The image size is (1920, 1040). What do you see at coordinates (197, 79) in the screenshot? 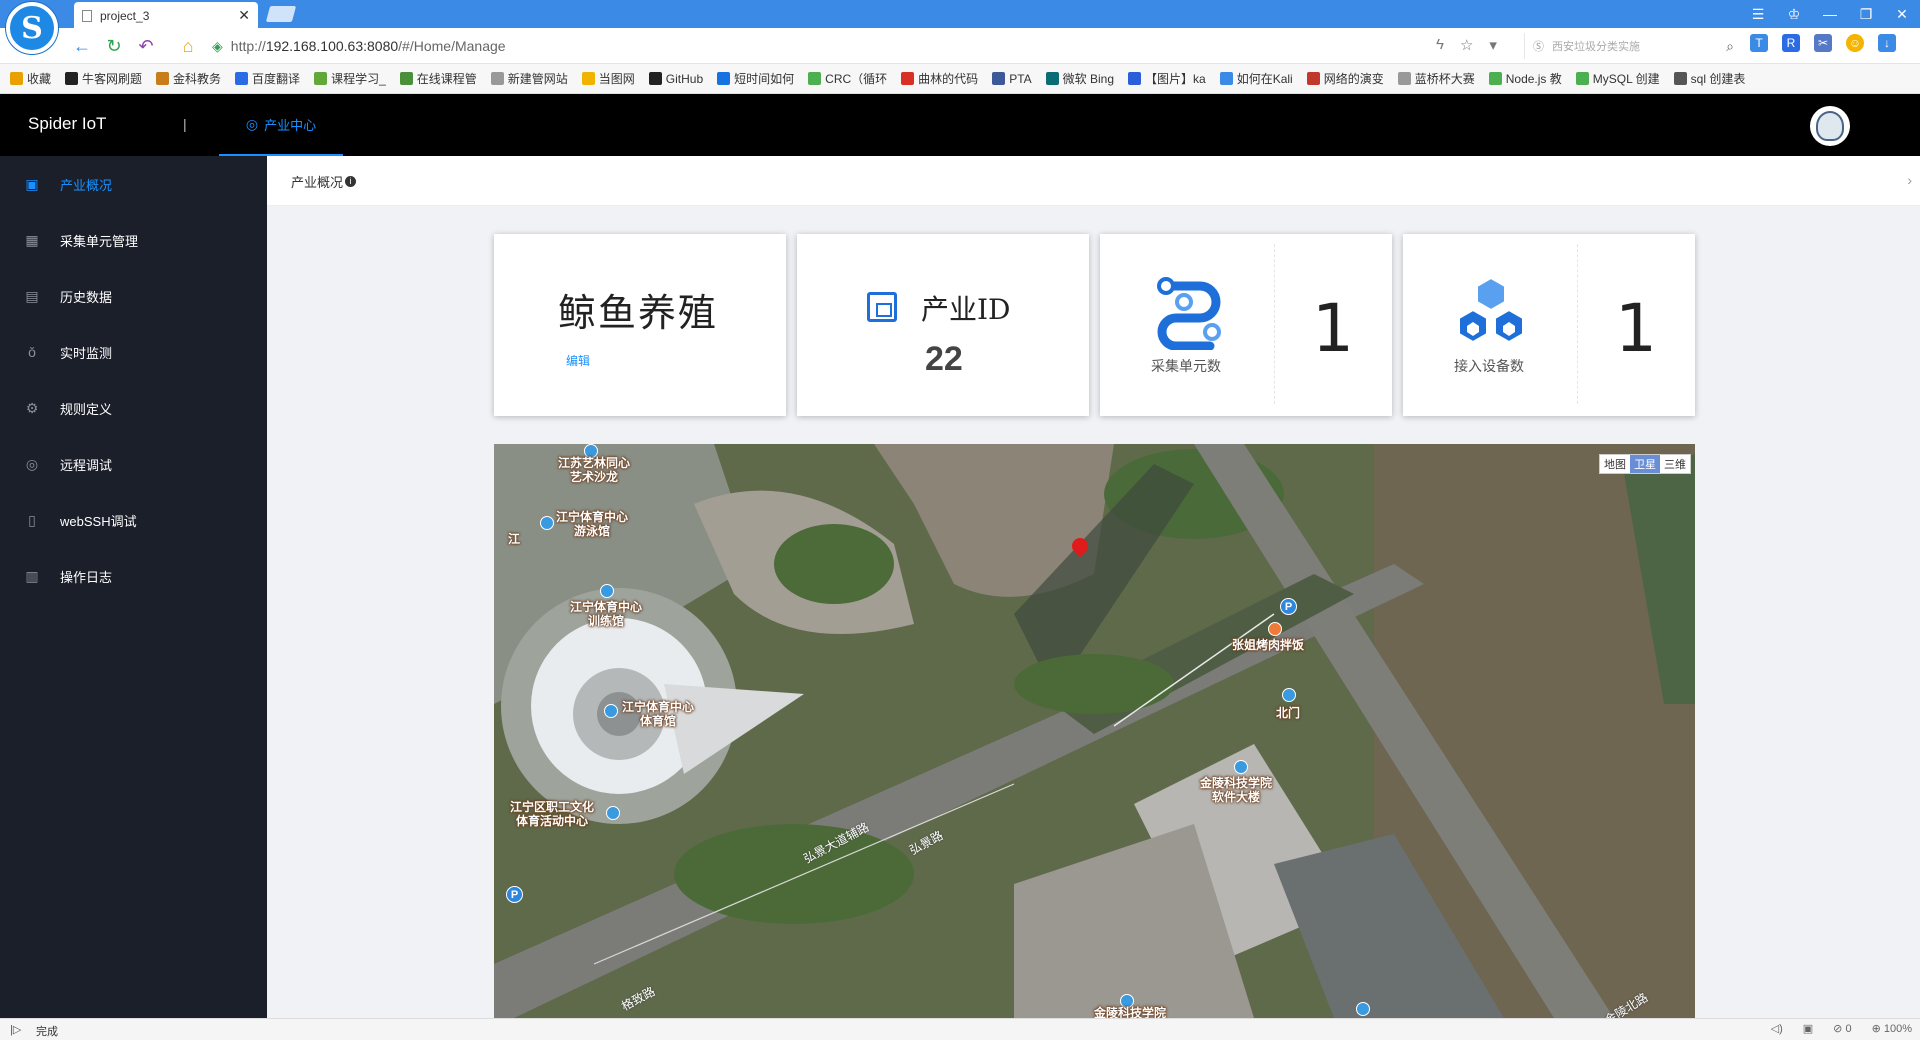
I see `bookmark-label: 金科教务` at bounding box center [197, 79].